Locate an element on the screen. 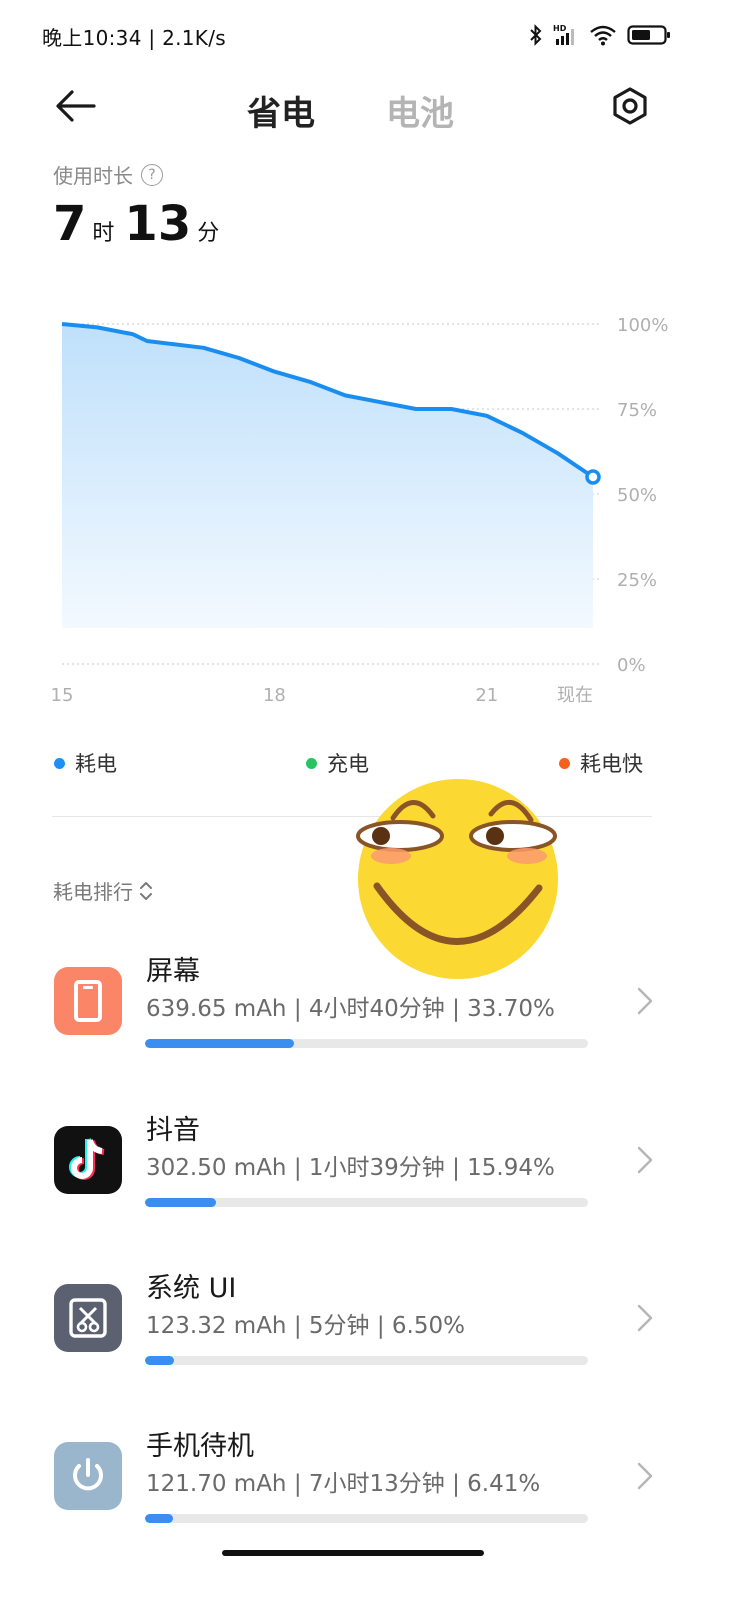 The image size is (729, 1621). home-indicator is located at coordinates (353, 1553).